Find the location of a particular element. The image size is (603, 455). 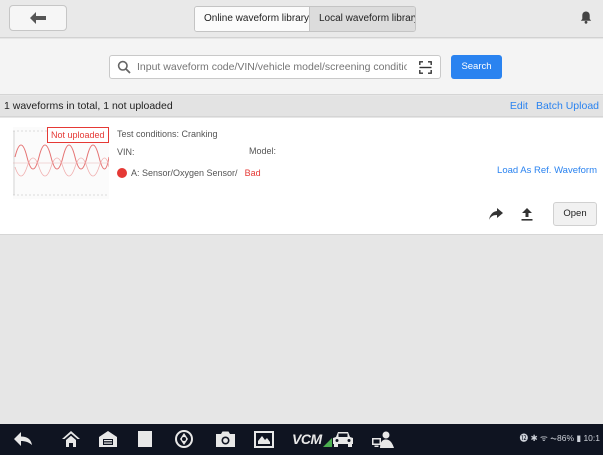

channel-label: A: Sensor/Oxygen Sensor/ is located at coordinates (184, 173).